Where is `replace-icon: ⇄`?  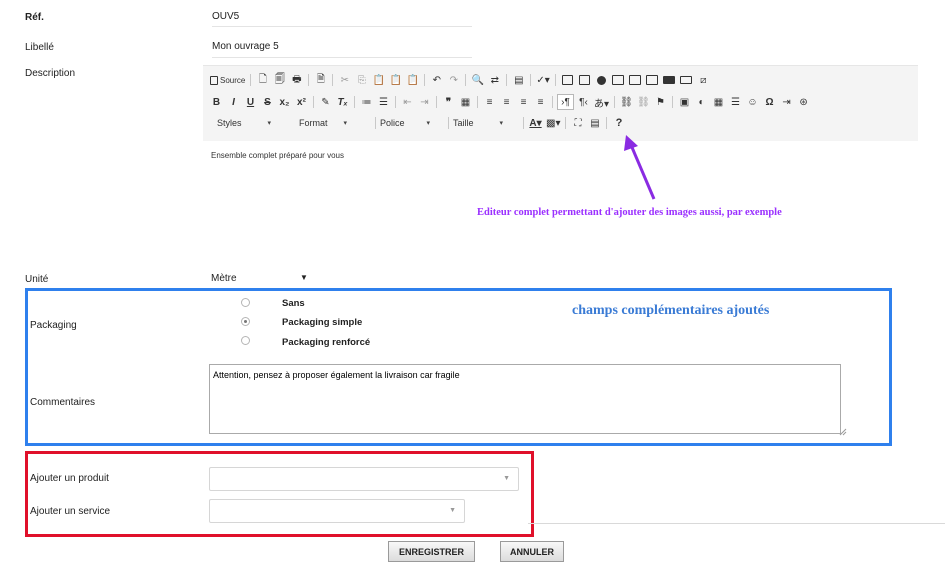 replace-icon: ⇄ is located at coordinates (494, 80).